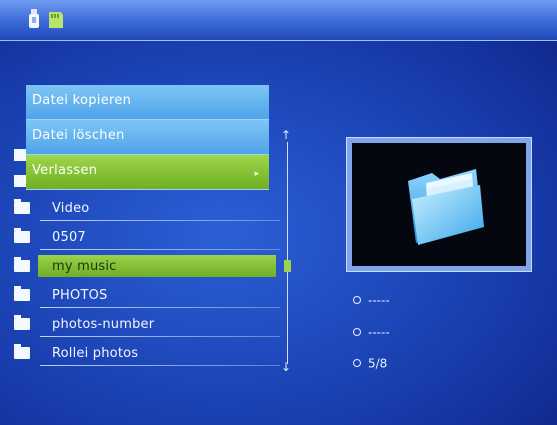 This screenshot has width=557, height=425. What do you see at coordinates (413, 332) in the screenshot?
I see `info-line-2: -----` at bounding box center [413, 332].